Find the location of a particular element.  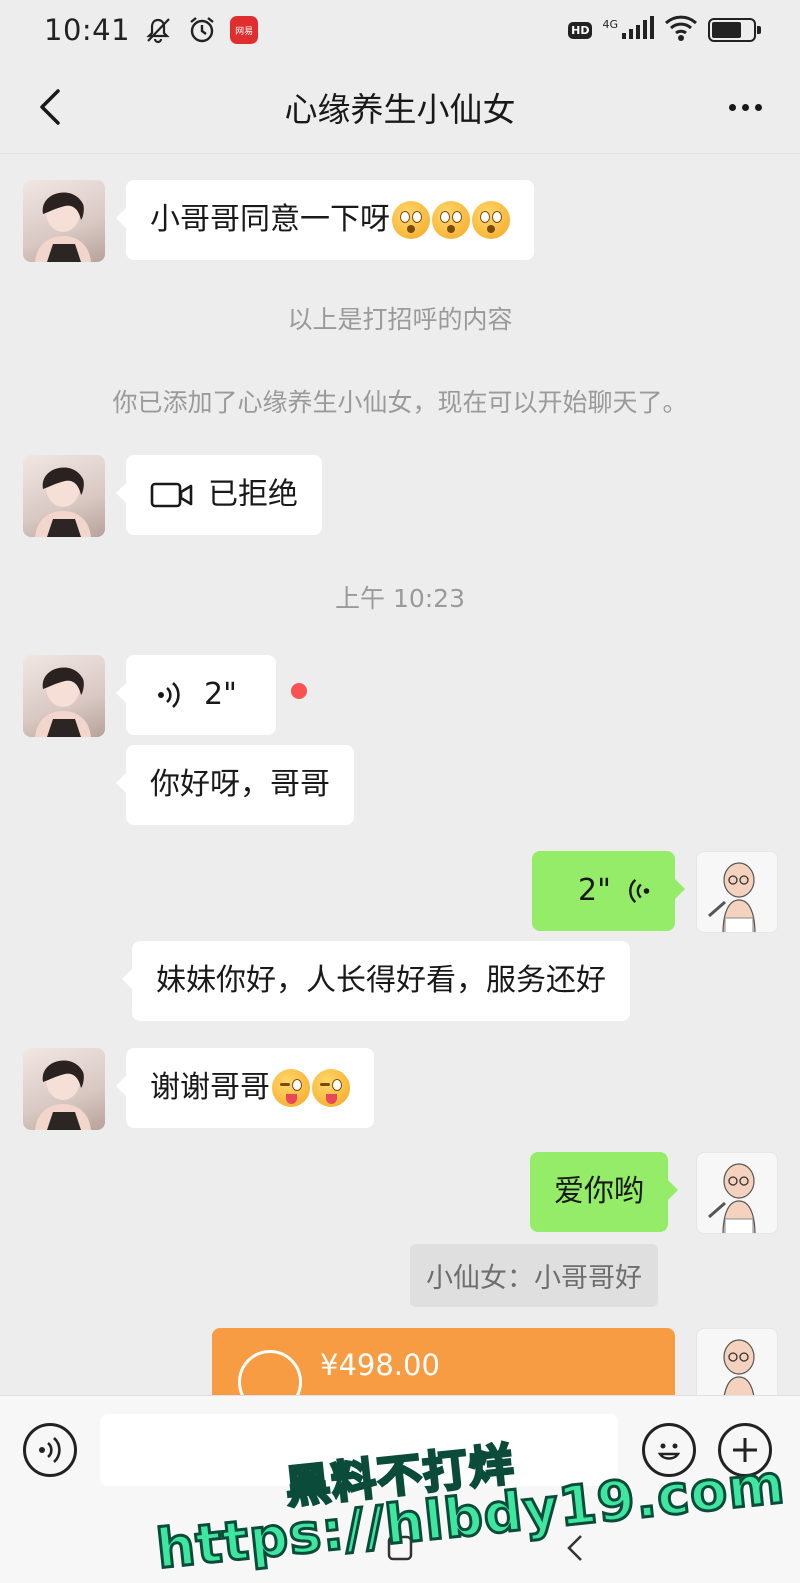

more-dots-icon is located at coordinates (732, 107).